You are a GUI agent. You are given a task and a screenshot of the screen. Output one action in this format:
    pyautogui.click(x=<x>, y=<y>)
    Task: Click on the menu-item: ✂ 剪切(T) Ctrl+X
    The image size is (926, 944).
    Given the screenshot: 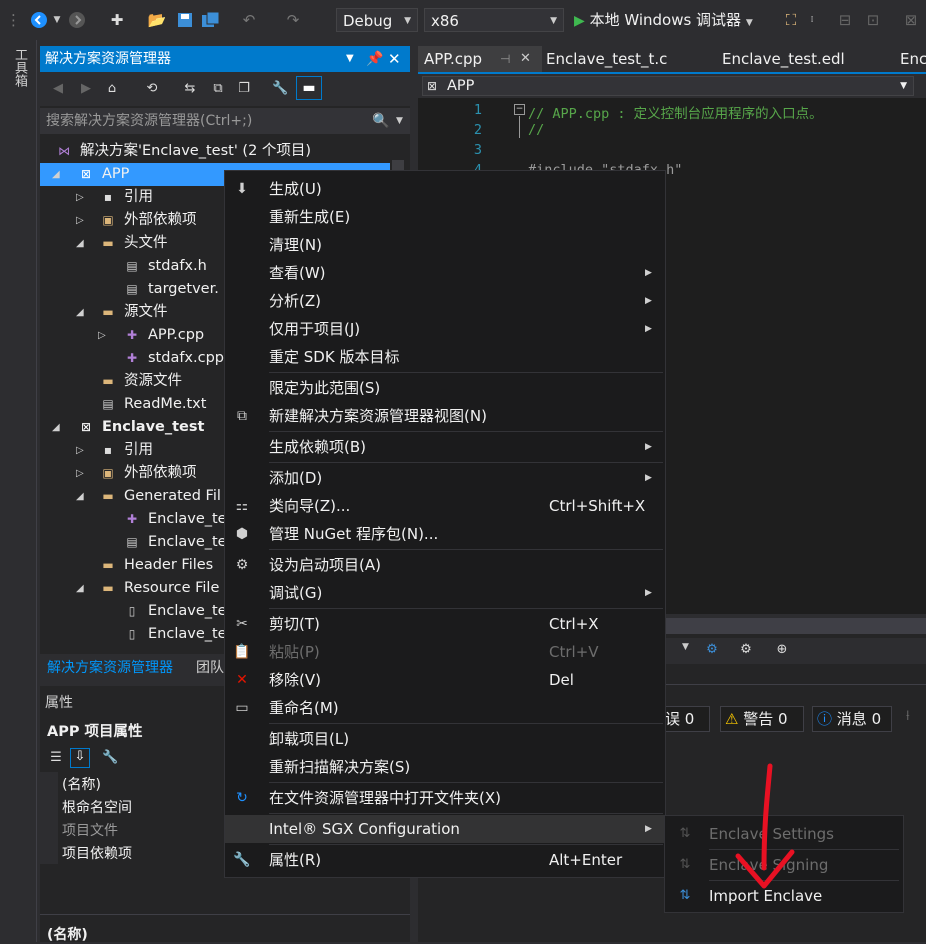 What is the action you would take?
    pyautogui.click(x=445, y=624)
    